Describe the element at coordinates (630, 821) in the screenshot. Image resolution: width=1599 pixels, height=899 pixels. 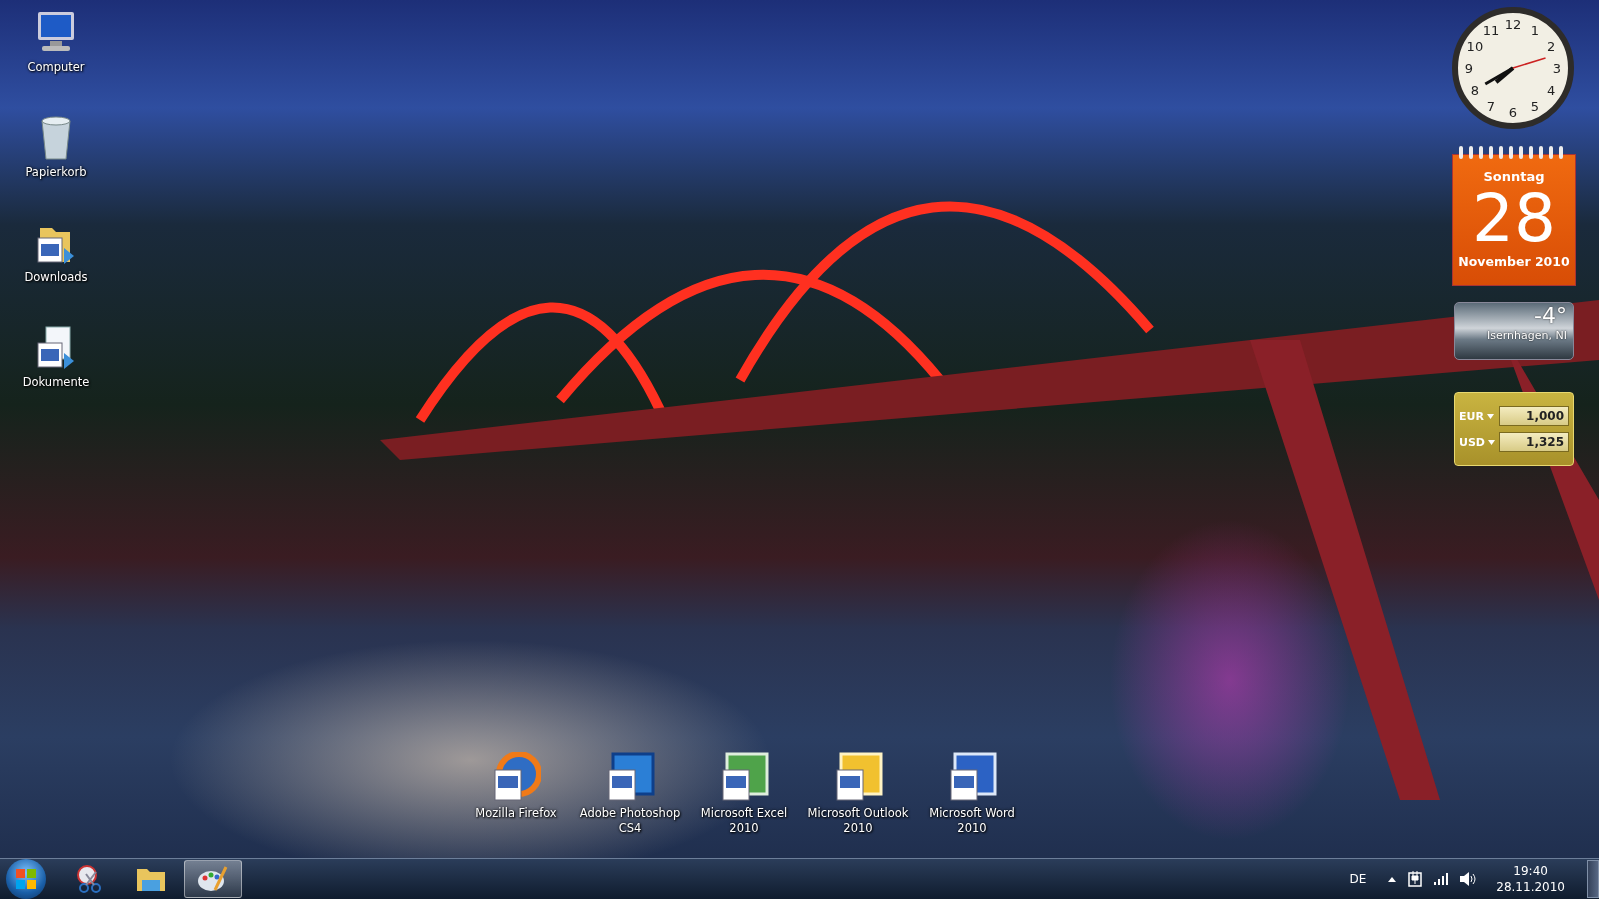
I see `desktop-icon-label: Adobe Photoshop CS4` at that location.